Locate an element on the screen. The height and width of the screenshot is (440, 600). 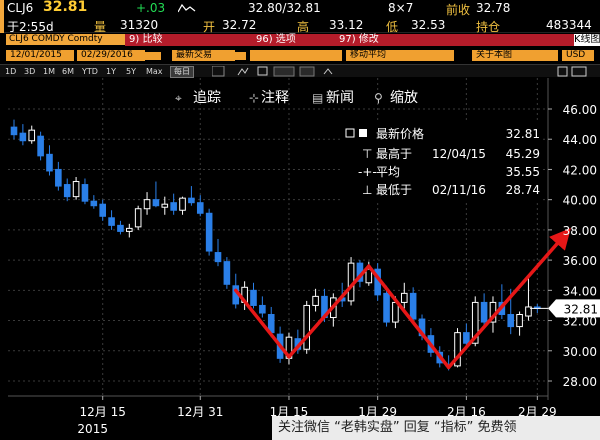
annotation-arrow is located at coordinates (409, 317).